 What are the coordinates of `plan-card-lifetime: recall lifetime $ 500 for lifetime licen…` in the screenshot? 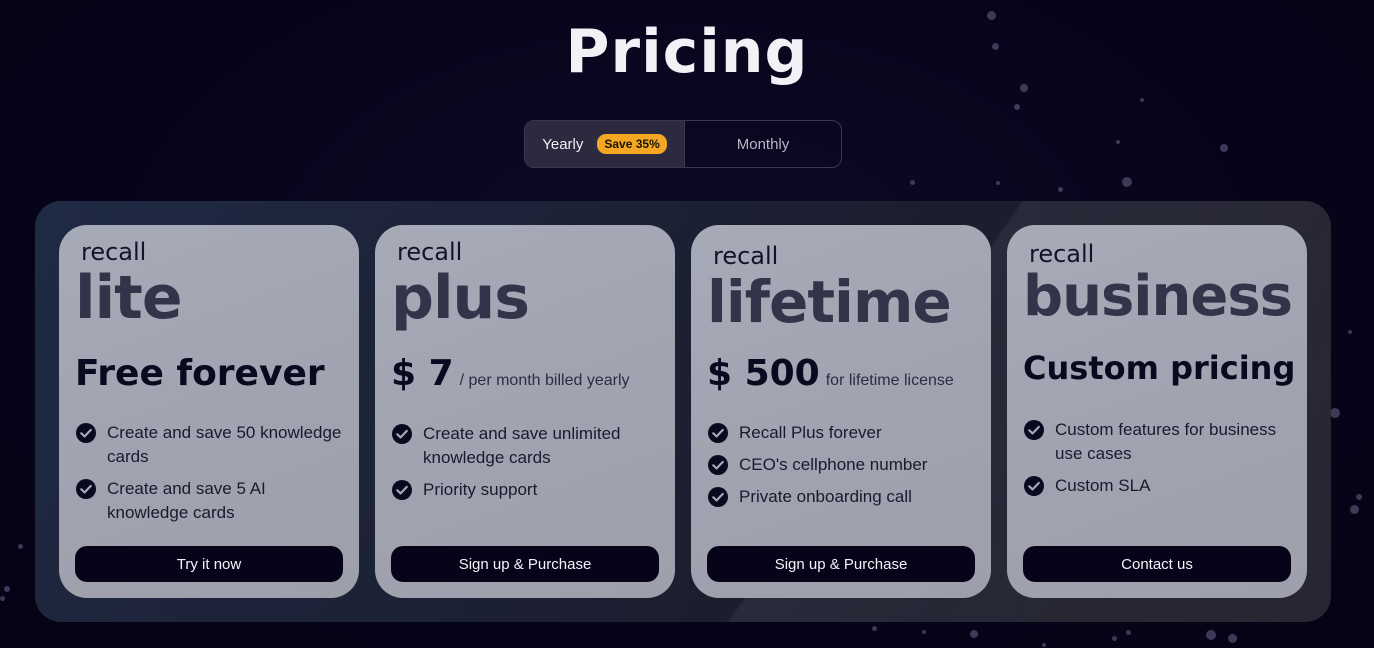 It's located at (841, 411).